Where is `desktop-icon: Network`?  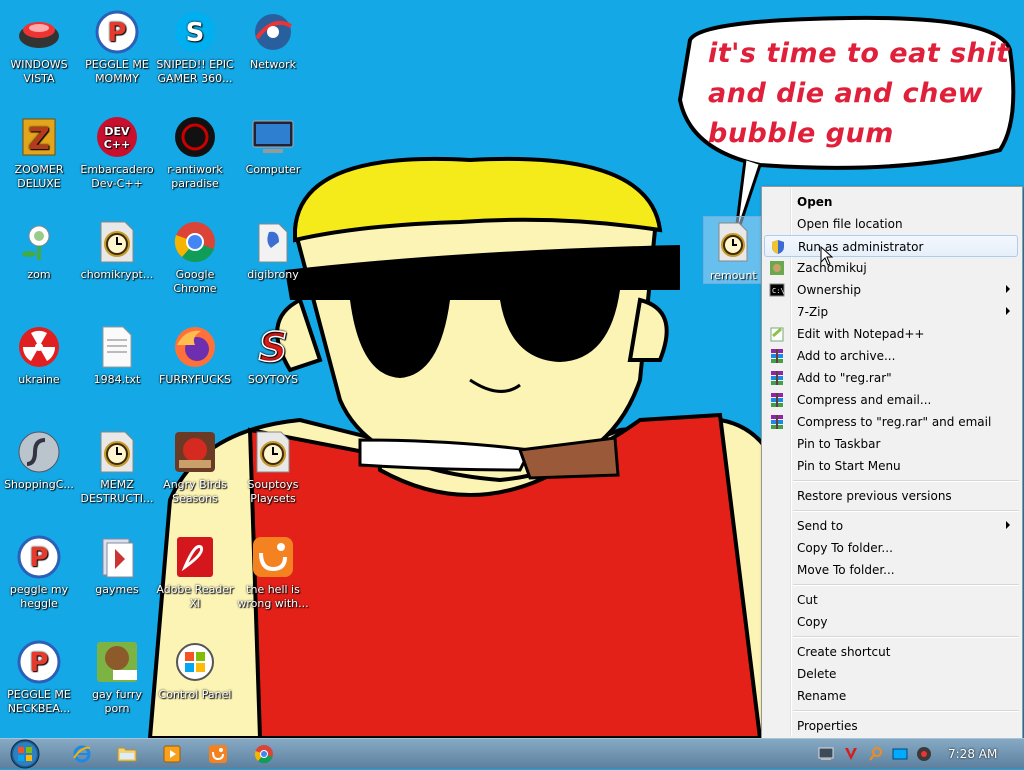
desktop-icon: Network is located at coordinates (273, 40).